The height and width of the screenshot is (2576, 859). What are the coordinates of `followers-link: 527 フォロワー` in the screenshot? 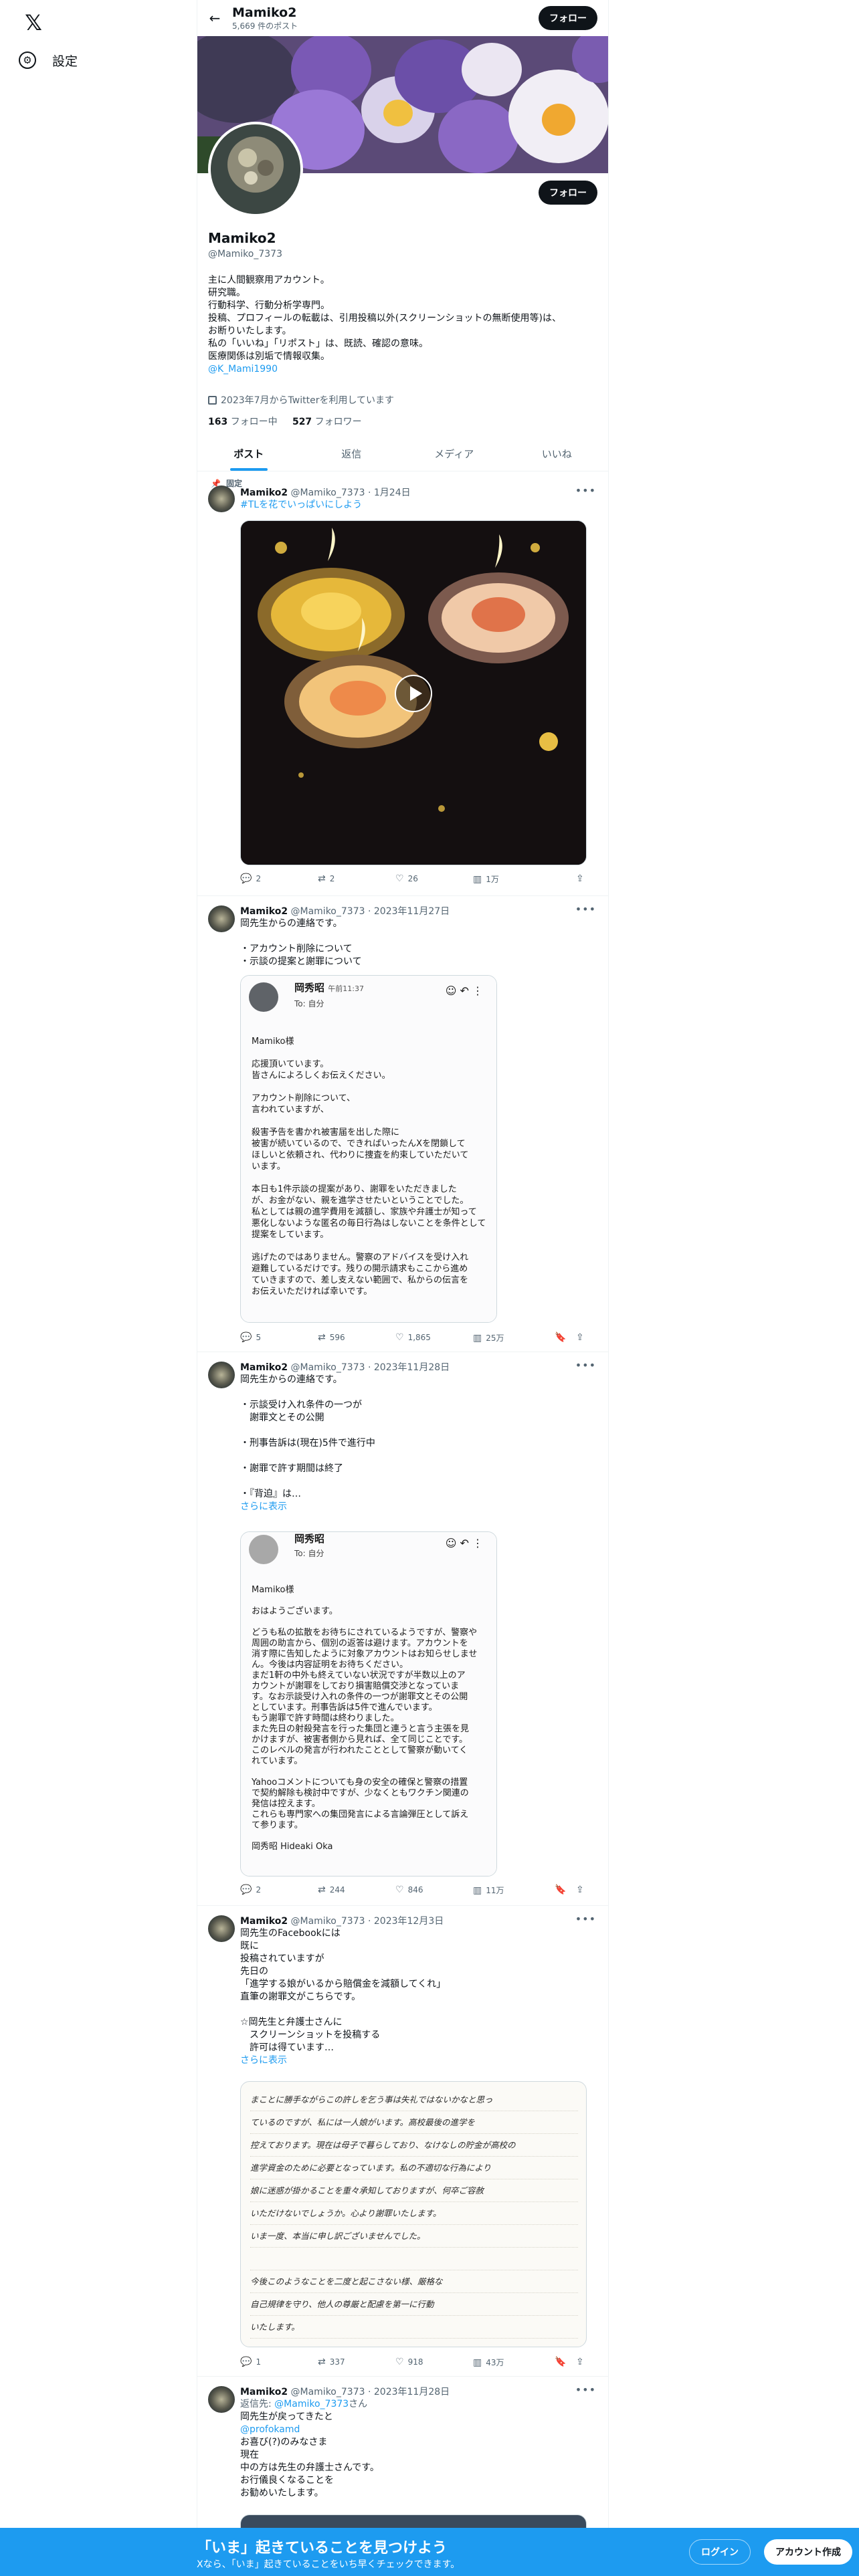 It's located at (327, 422).